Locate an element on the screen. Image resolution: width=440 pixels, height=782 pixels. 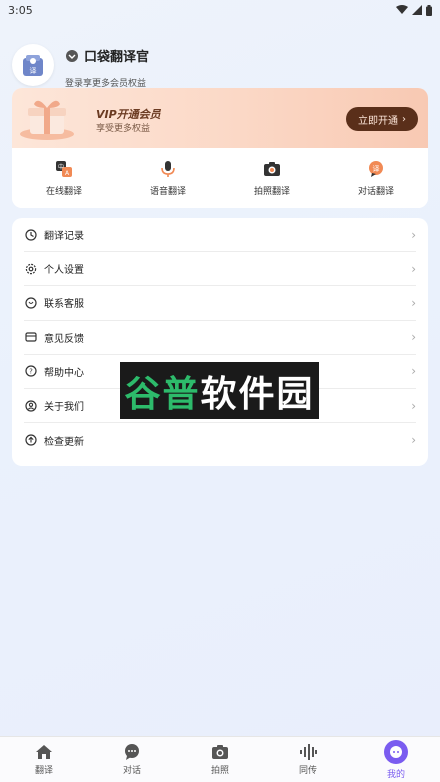
menu-item-label: 联系客服 is located at coordinates (64, 305).